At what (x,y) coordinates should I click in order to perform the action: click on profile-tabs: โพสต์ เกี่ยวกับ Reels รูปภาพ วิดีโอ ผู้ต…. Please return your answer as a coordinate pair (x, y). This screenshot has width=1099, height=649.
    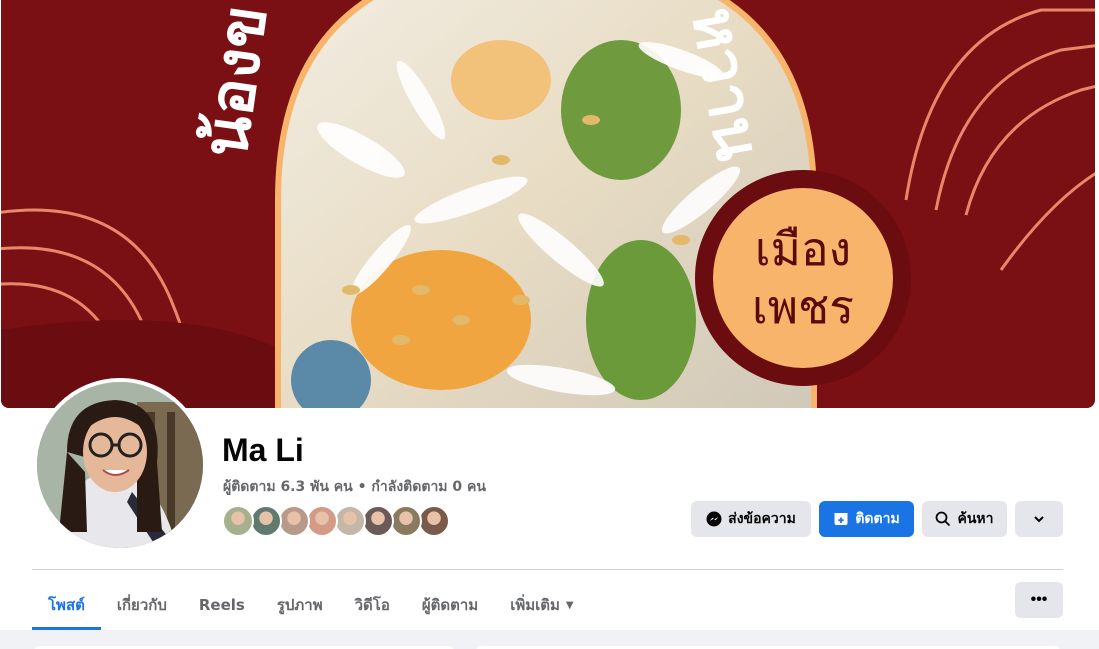
    Looking at the image, I should click on (311, 605).